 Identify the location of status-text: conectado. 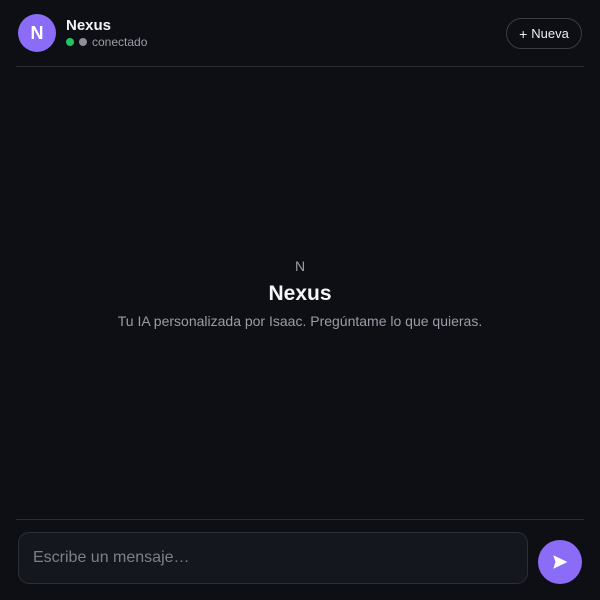
(120, 42).